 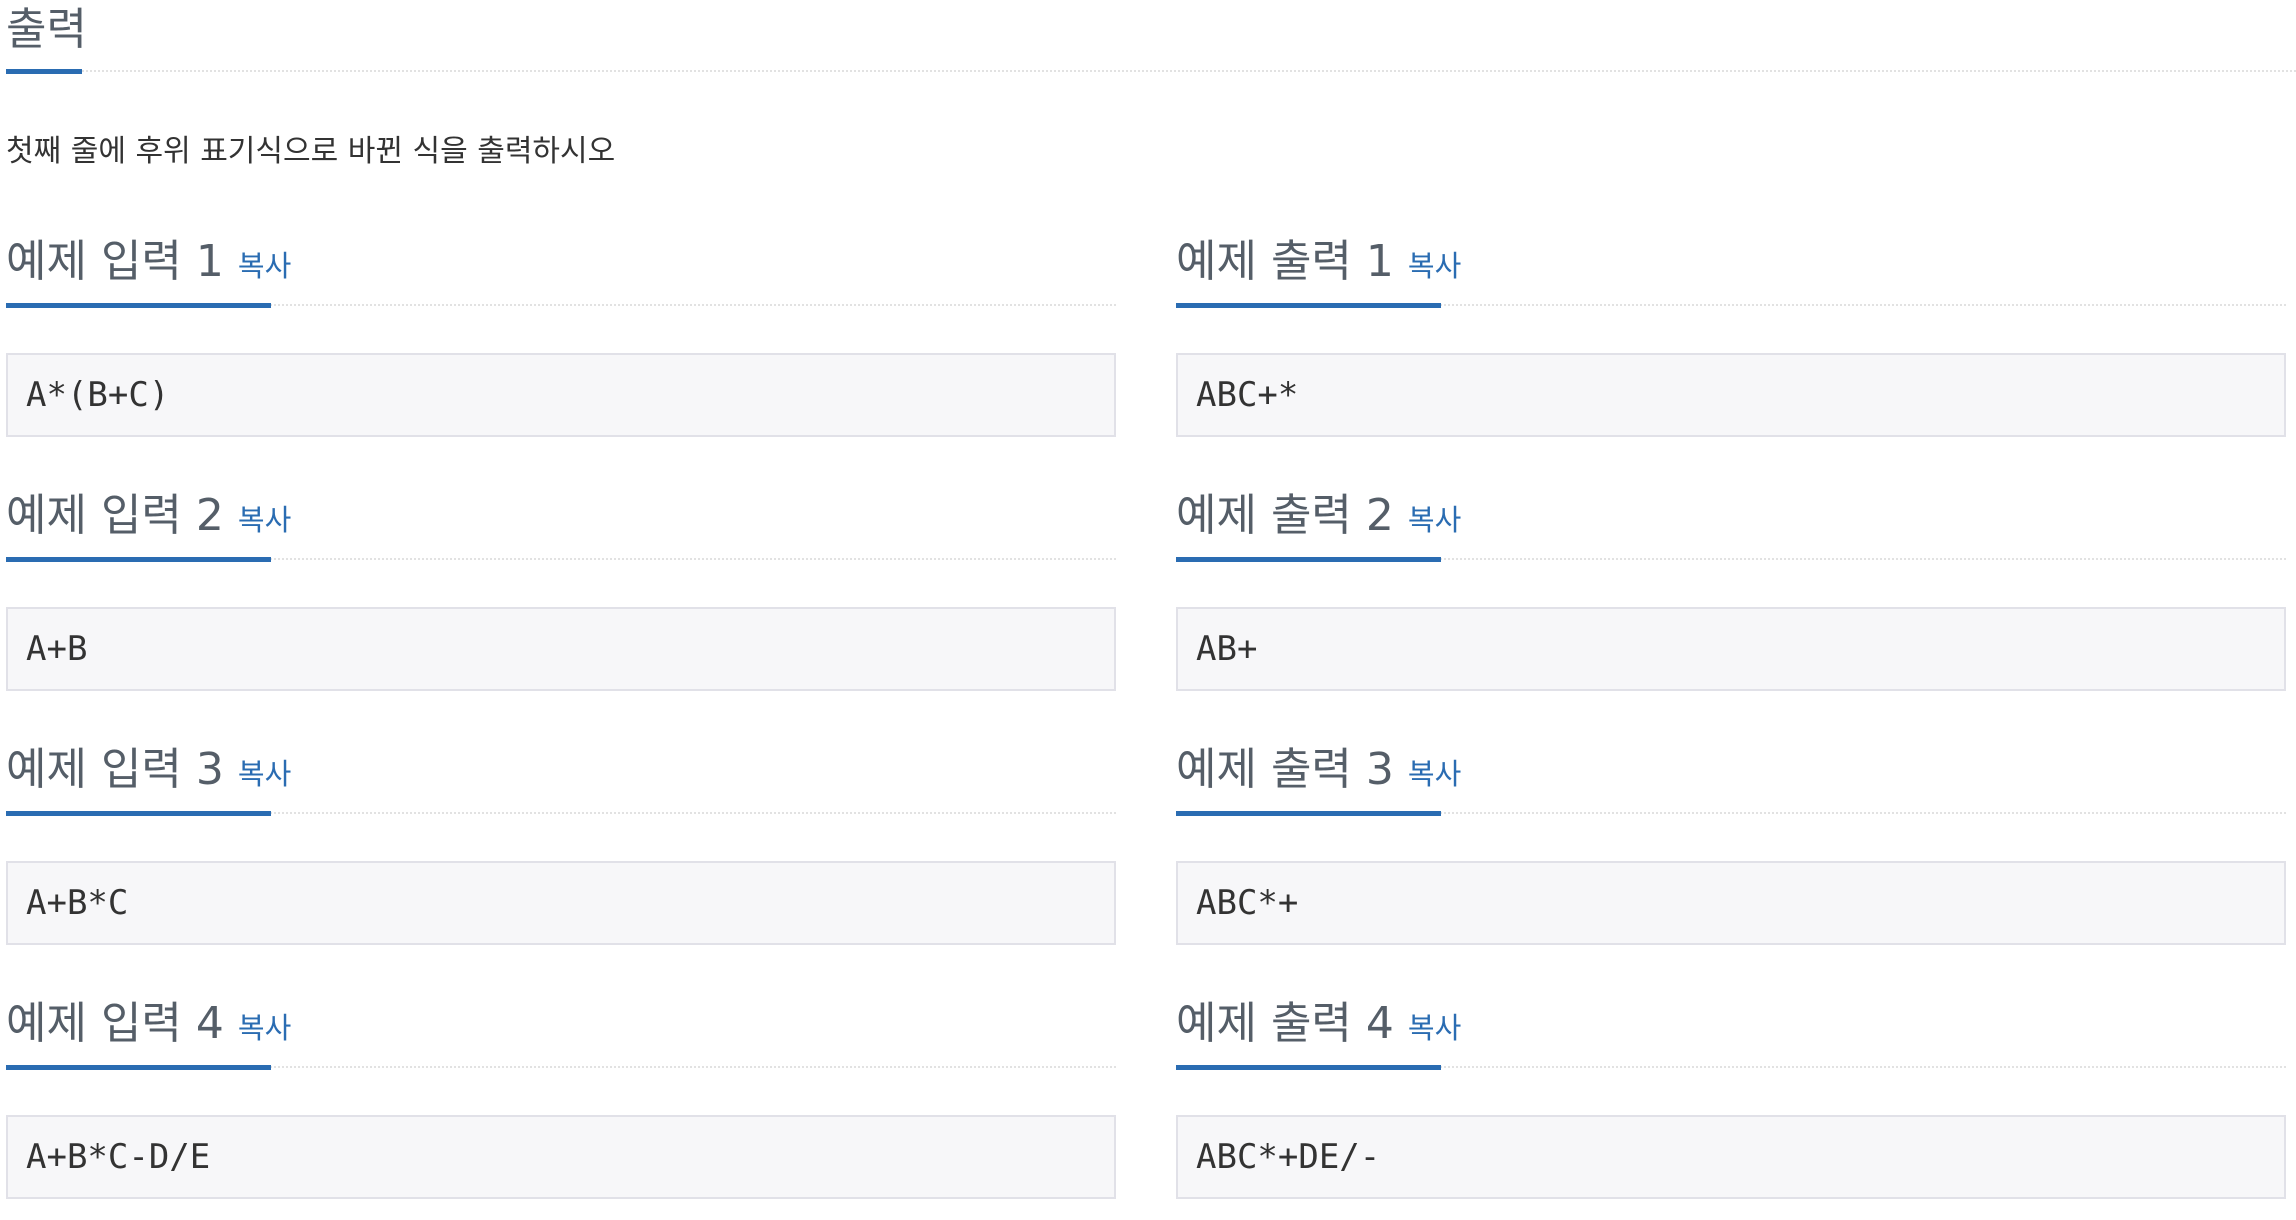 I want to click on sample-input-title-text: 예제 입력 2, so click(x=115, y=515).